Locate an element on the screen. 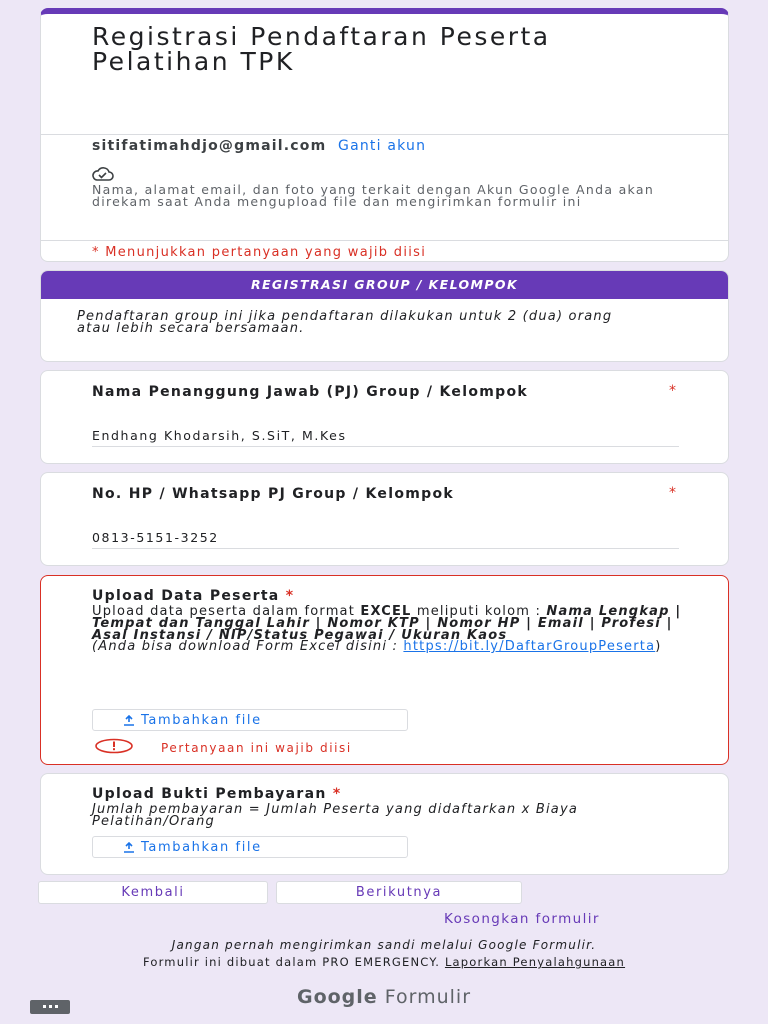  feedback-icon is located at coordinates (50, 1007).